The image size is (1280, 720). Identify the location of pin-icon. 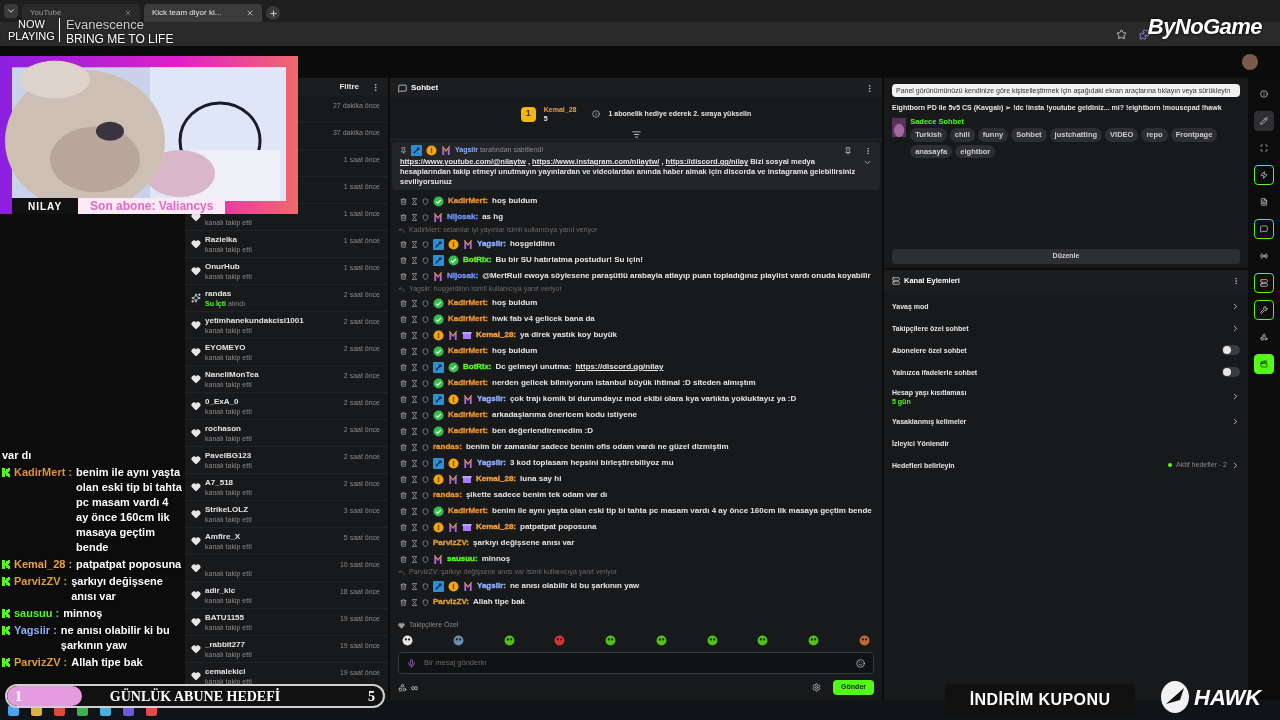
(848, 150).